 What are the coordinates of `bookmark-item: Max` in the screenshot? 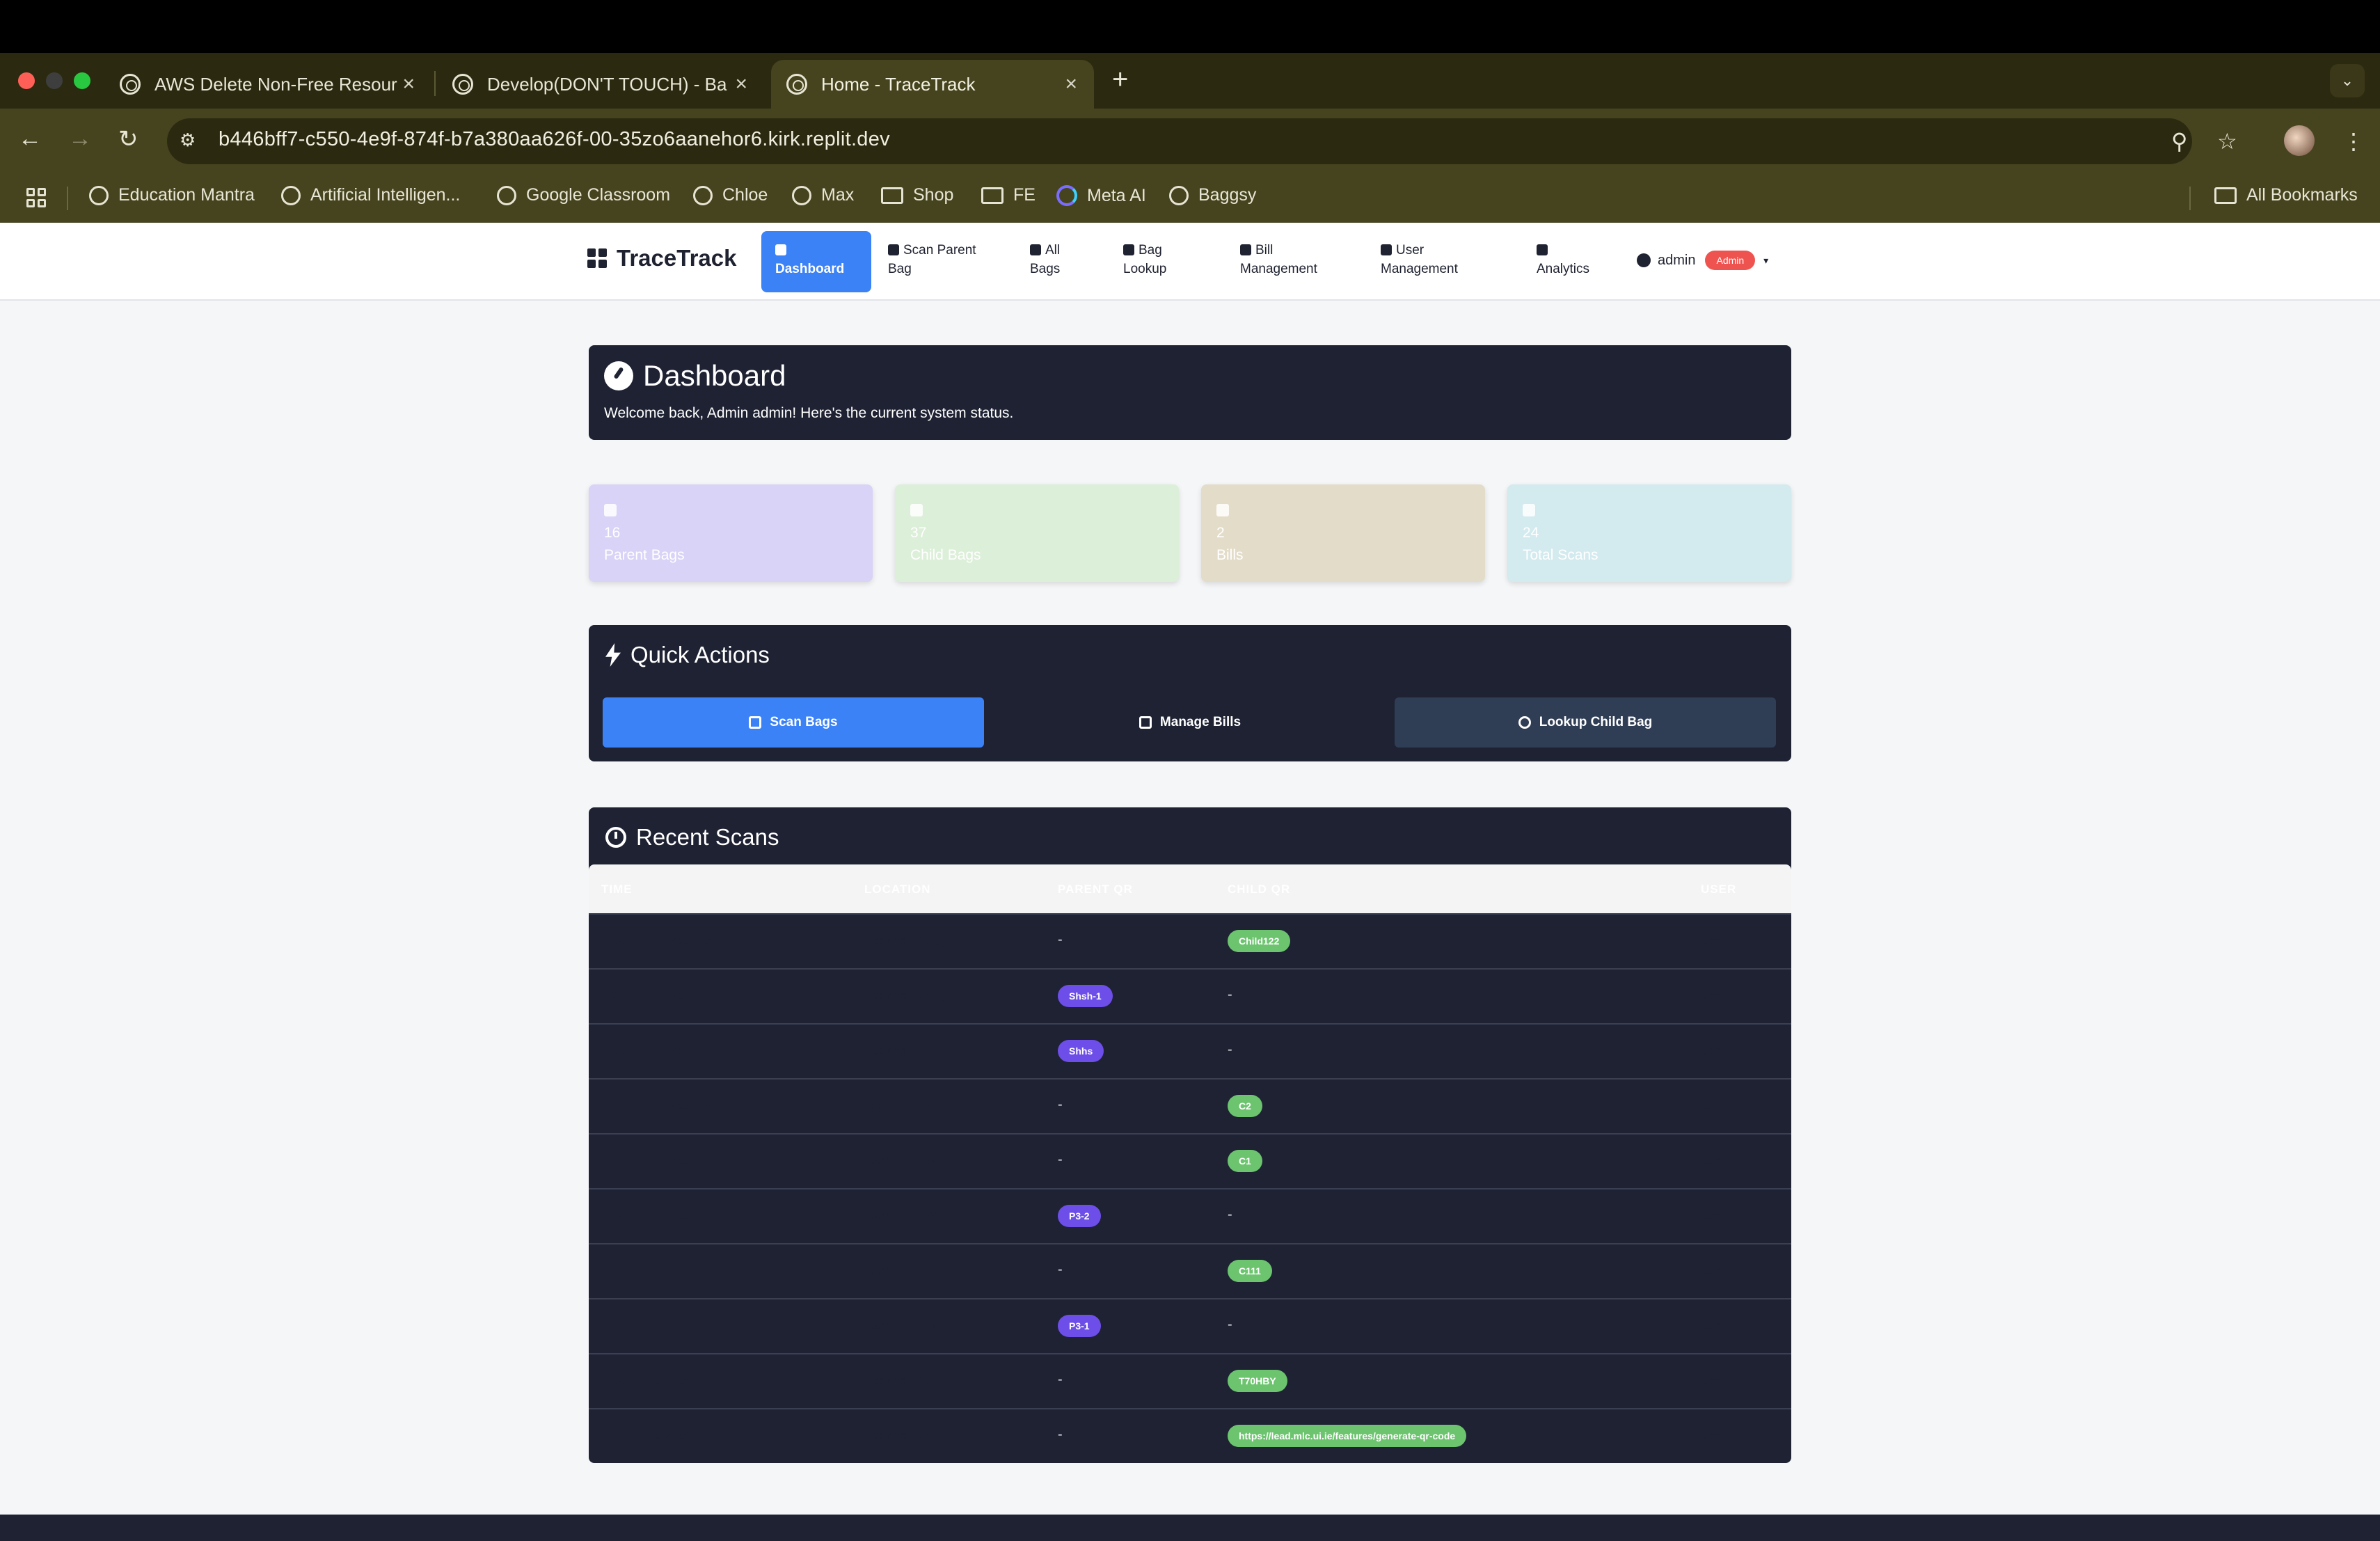 It's located at (823, 195).